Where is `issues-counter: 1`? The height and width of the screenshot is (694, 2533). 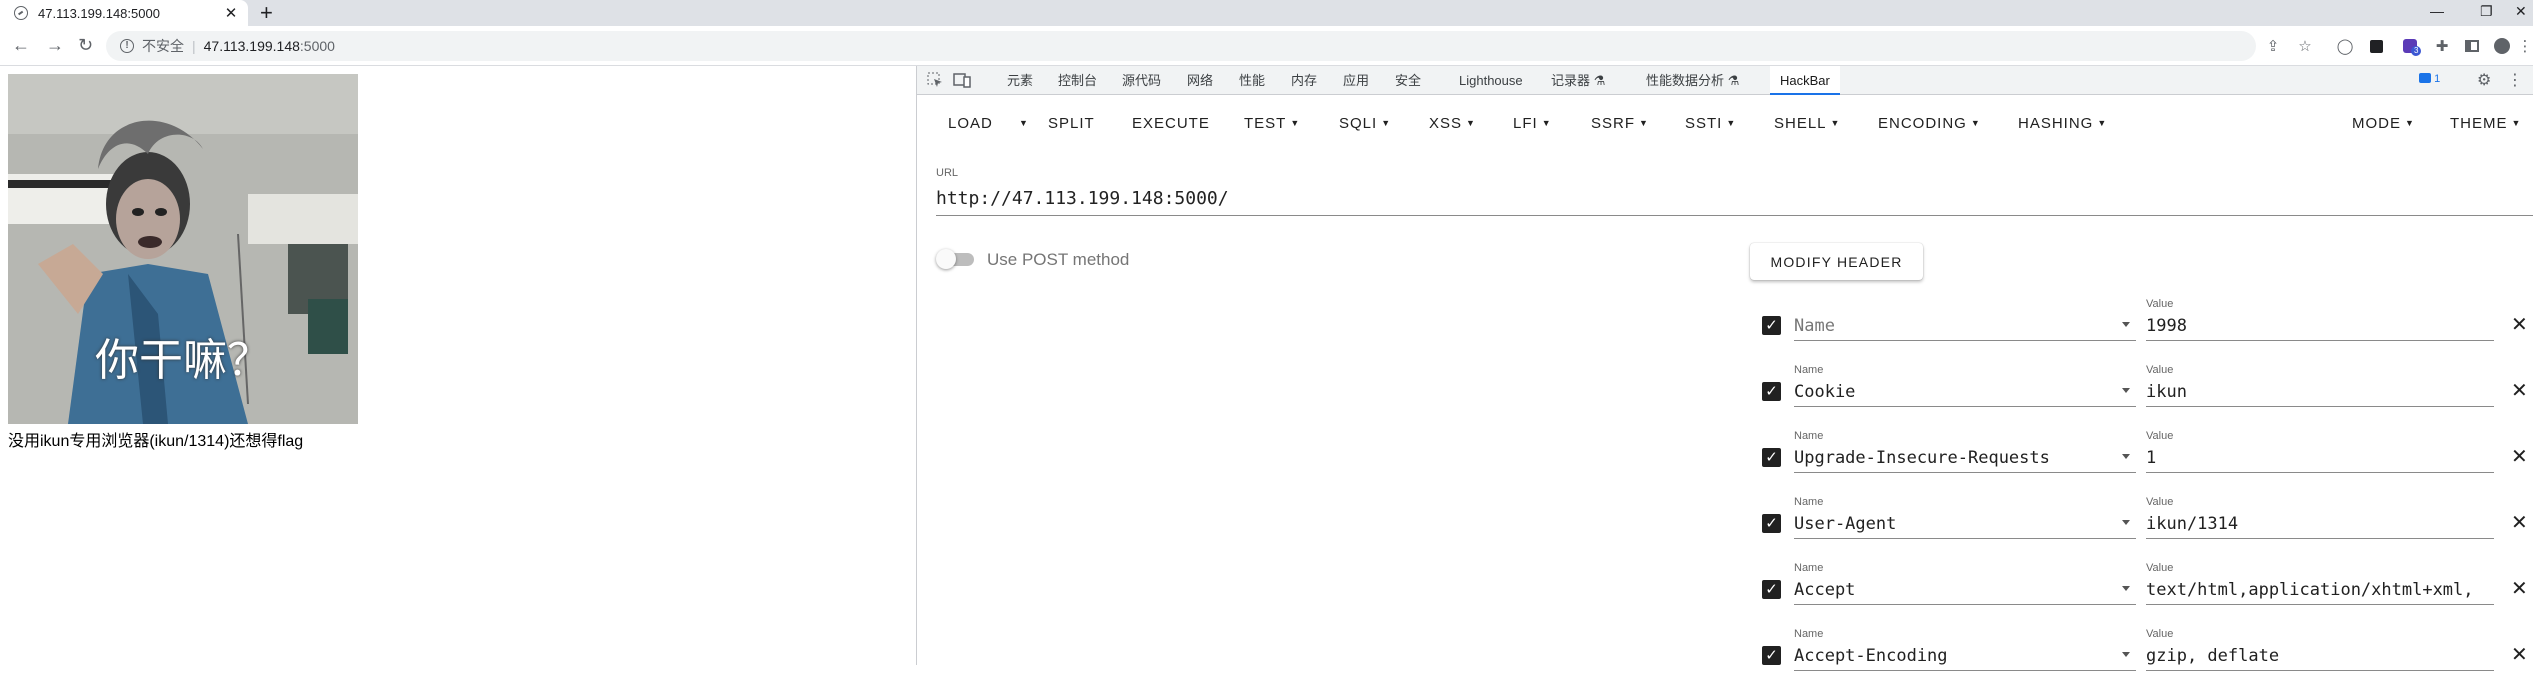
issues-counter: 1 is located at coordinates (2429, 79).